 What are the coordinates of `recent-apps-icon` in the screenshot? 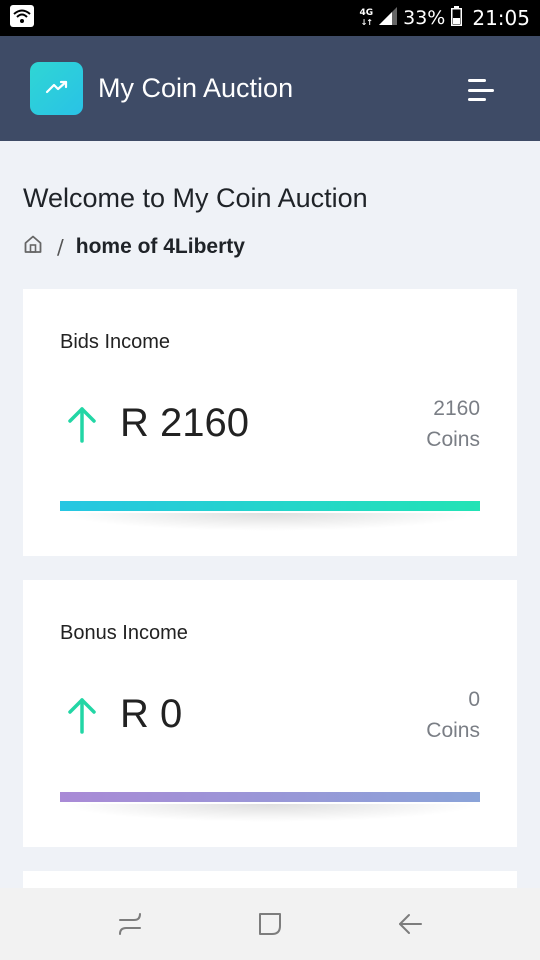 It's located at (130, 924).